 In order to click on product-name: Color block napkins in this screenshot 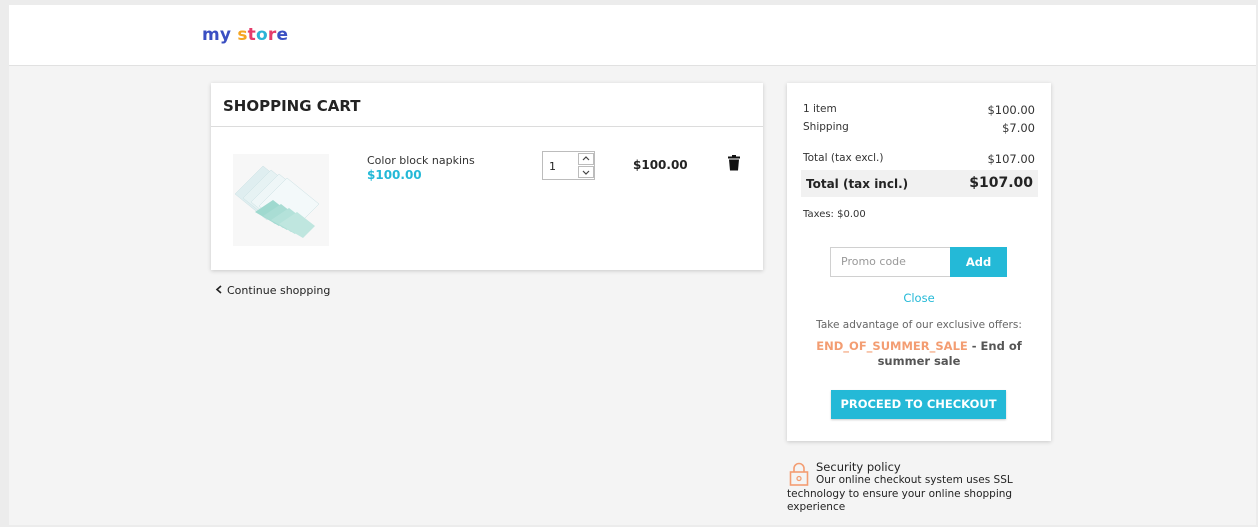, I will do `click(421, 160)`.